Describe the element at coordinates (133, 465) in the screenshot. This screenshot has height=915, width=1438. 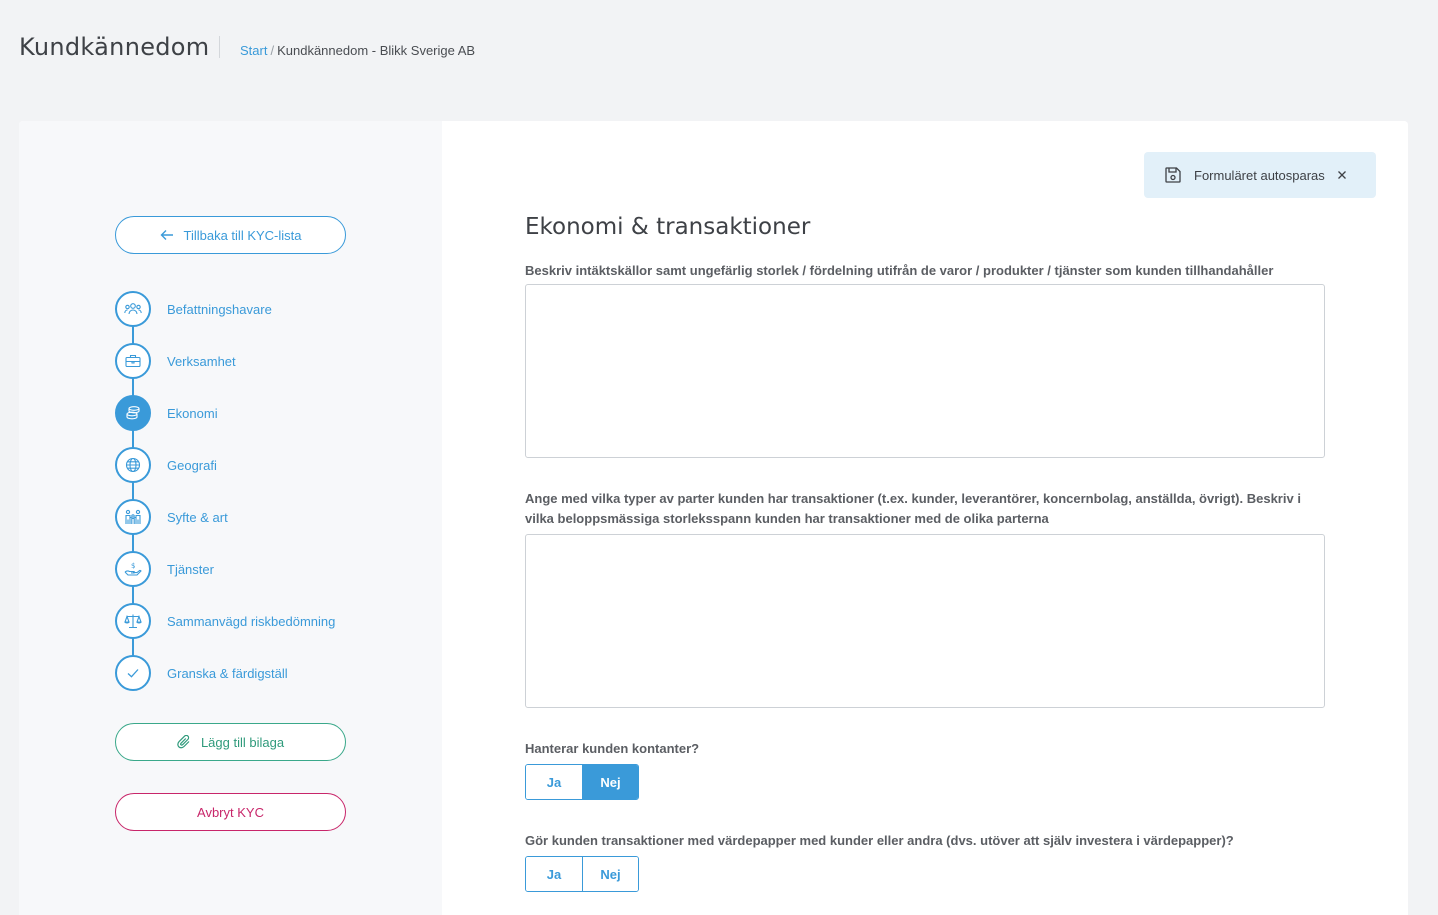
I see `globe-icon` at that location.